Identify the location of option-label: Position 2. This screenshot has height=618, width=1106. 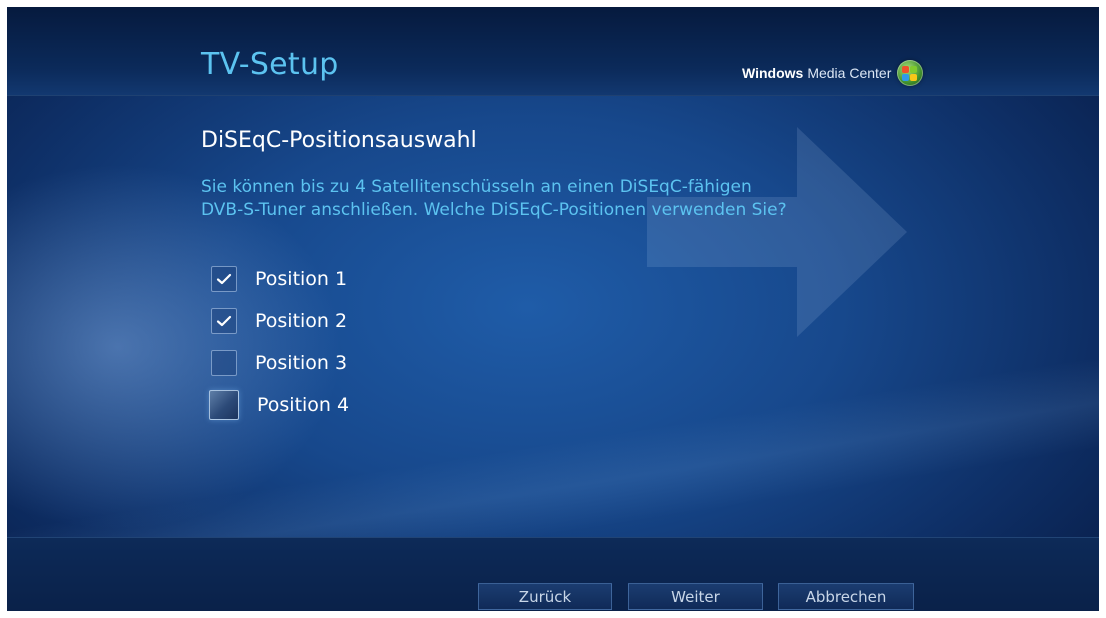
(301, 321).